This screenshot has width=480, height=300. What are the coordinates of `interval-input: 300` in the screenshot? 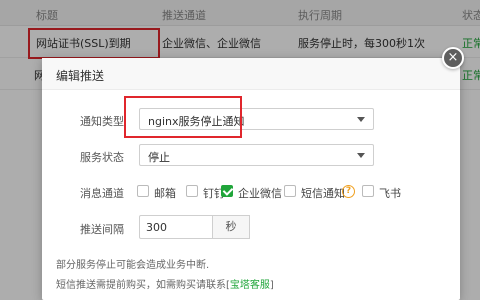 It's located at (176, 227).